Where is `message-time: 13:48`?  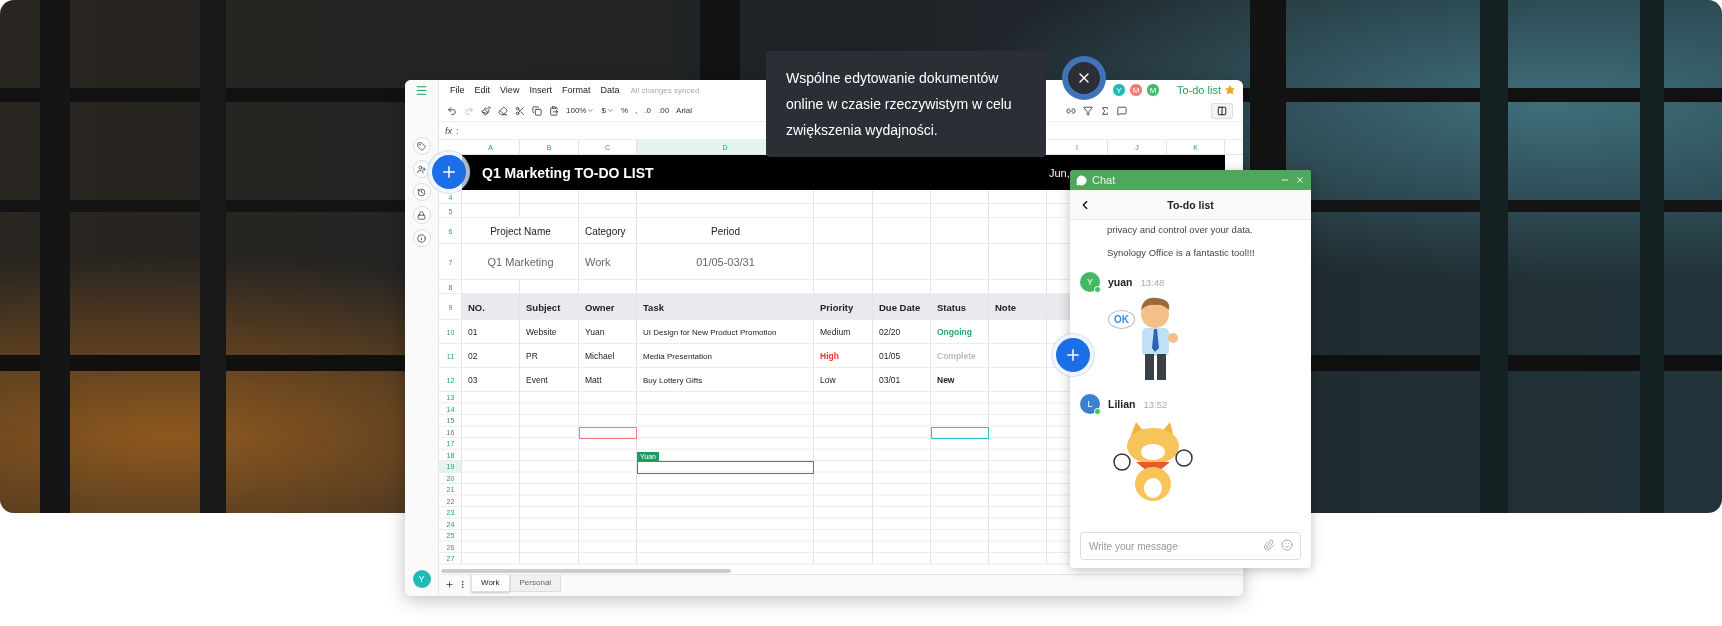 message-time: 13:48 is located at coordinates (1152, 282).